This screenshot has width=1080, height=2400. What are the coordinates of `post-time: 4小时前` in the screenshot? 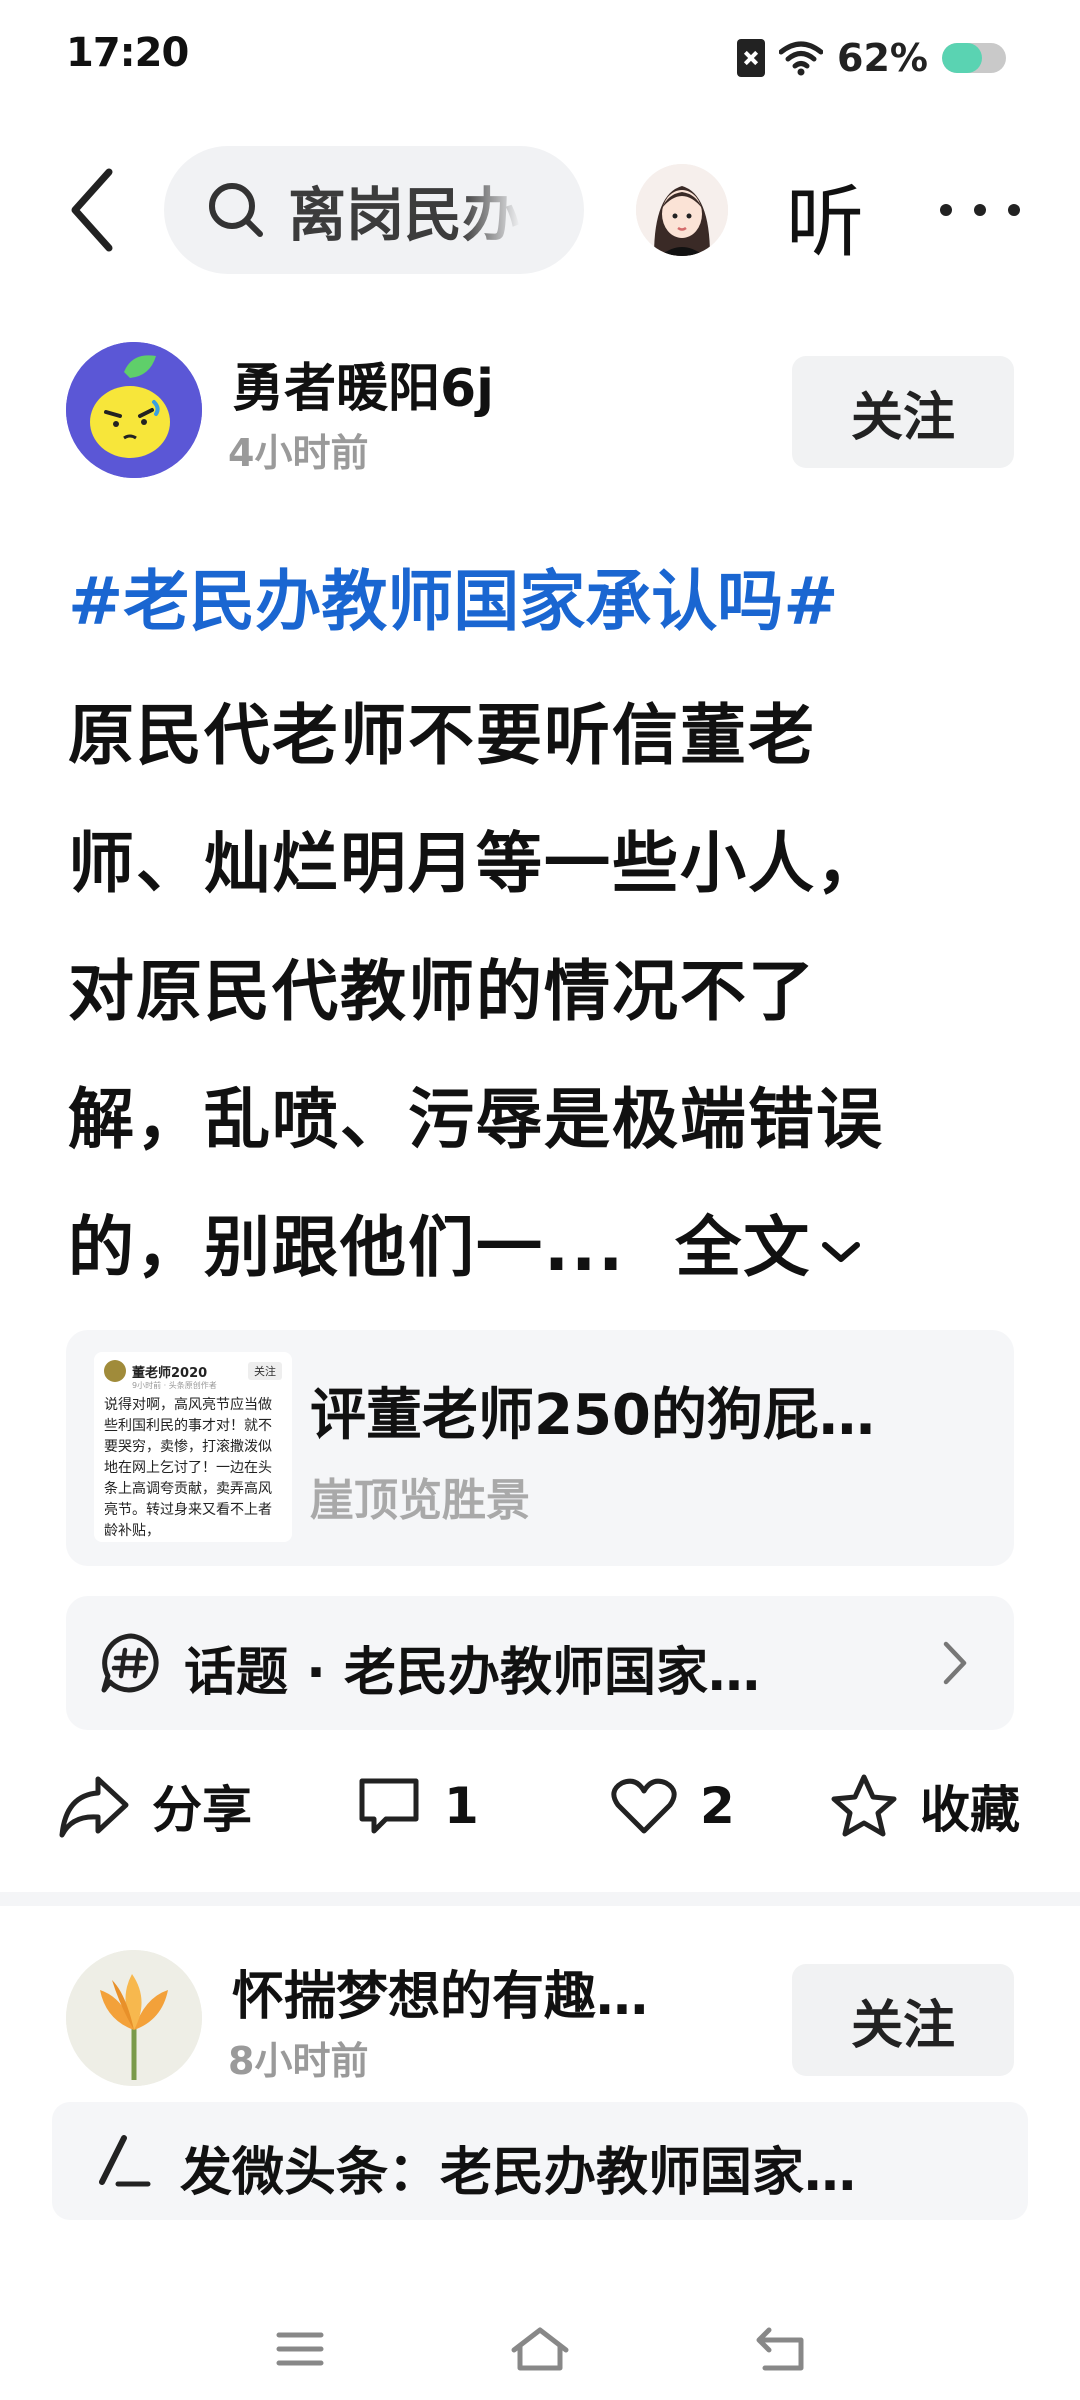 It's located at (298, 453).